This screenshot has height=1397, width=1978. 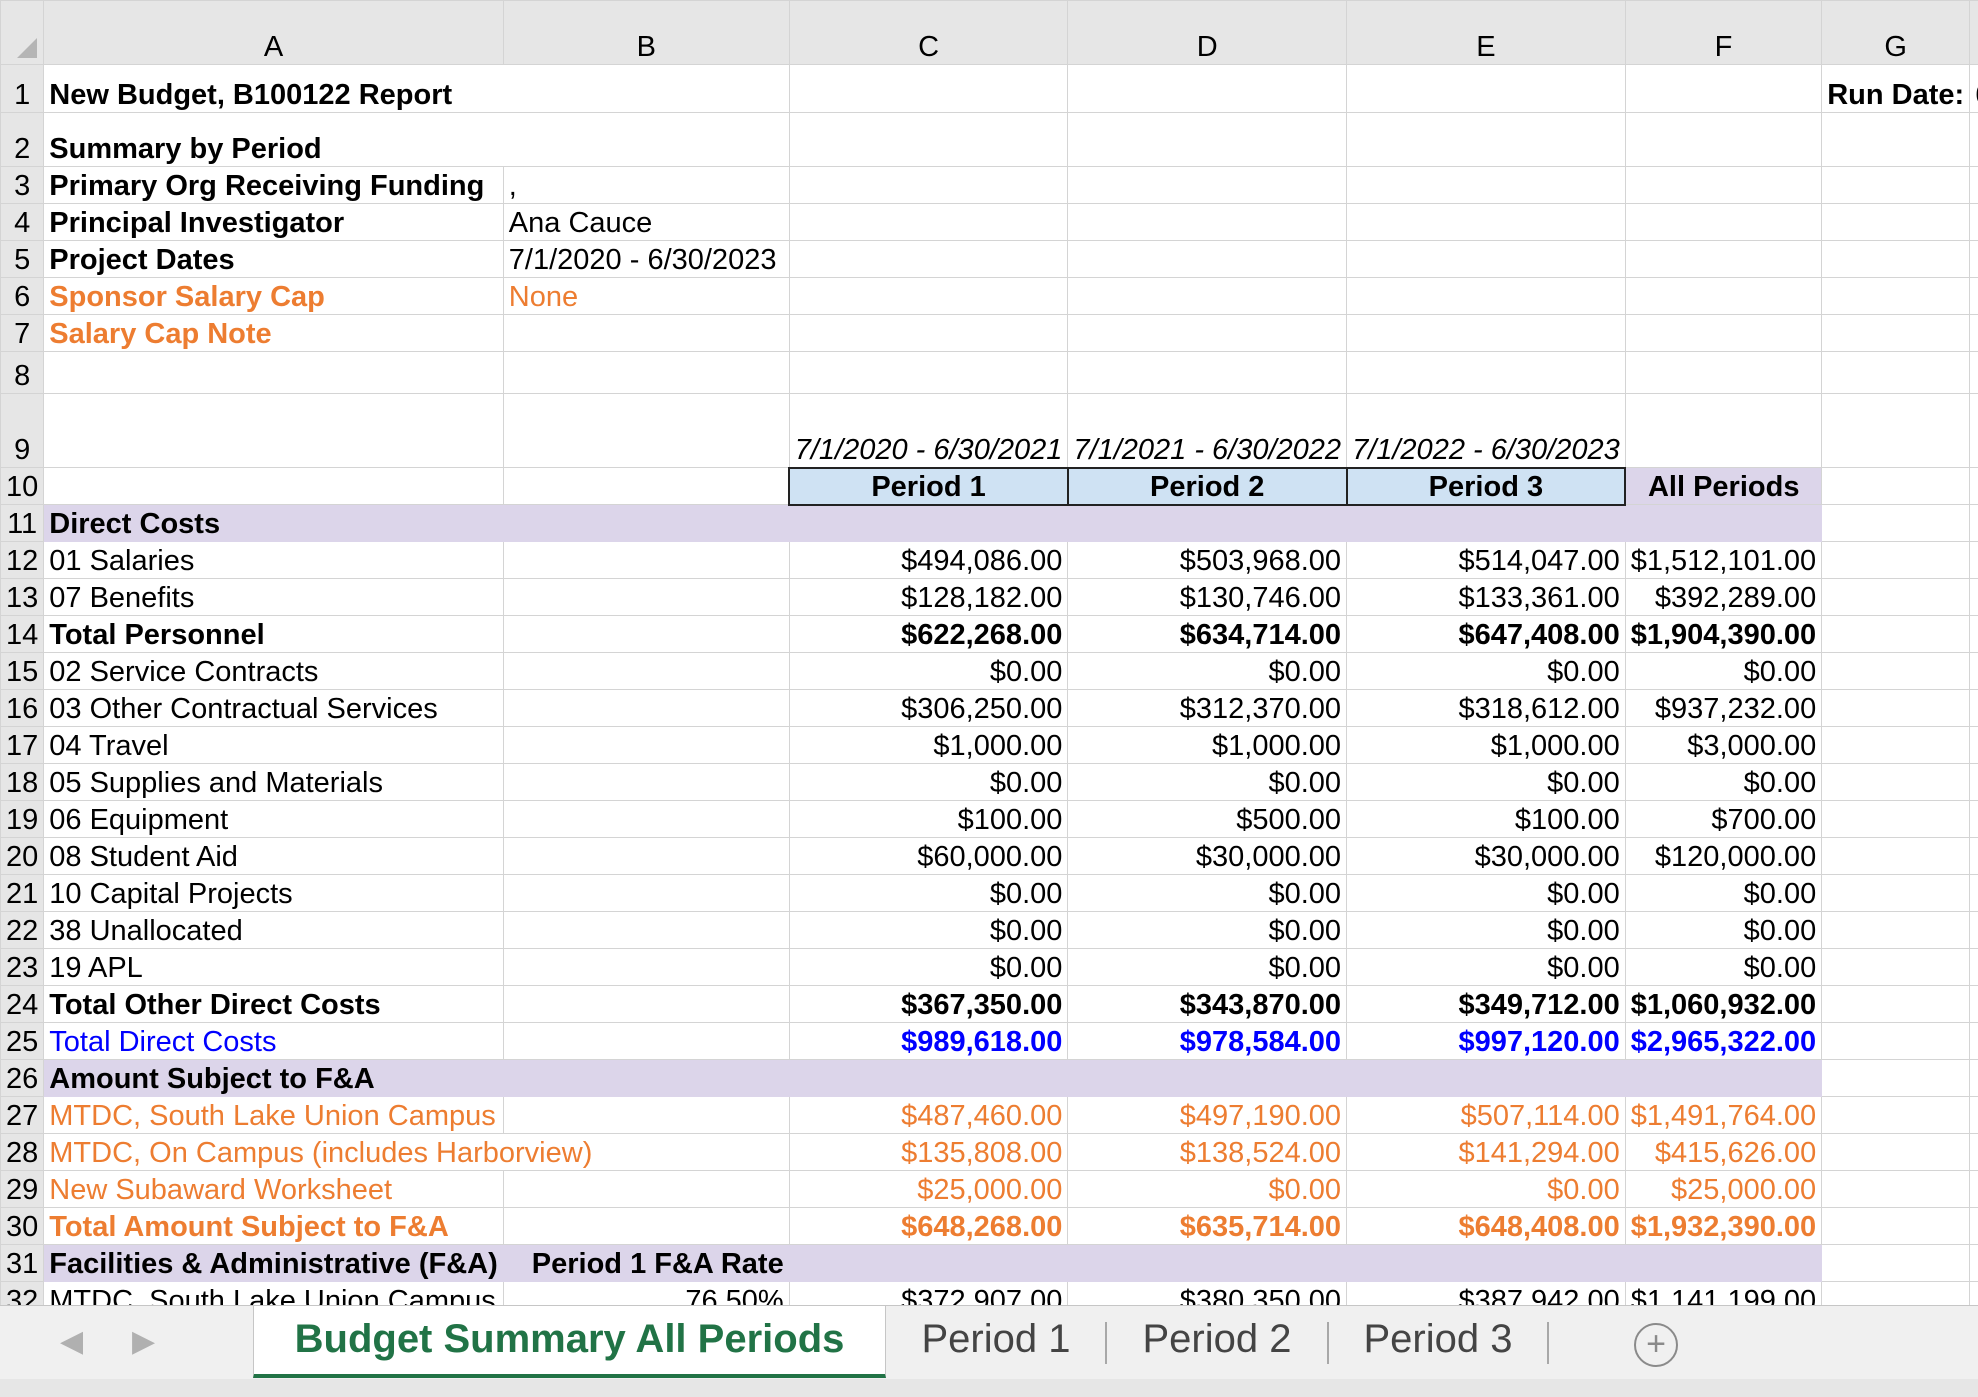 What do you see at coordinates (928, 634) in the screenshot?
I see `total-cell: $622,268.00` at bounding box center [928, 634].